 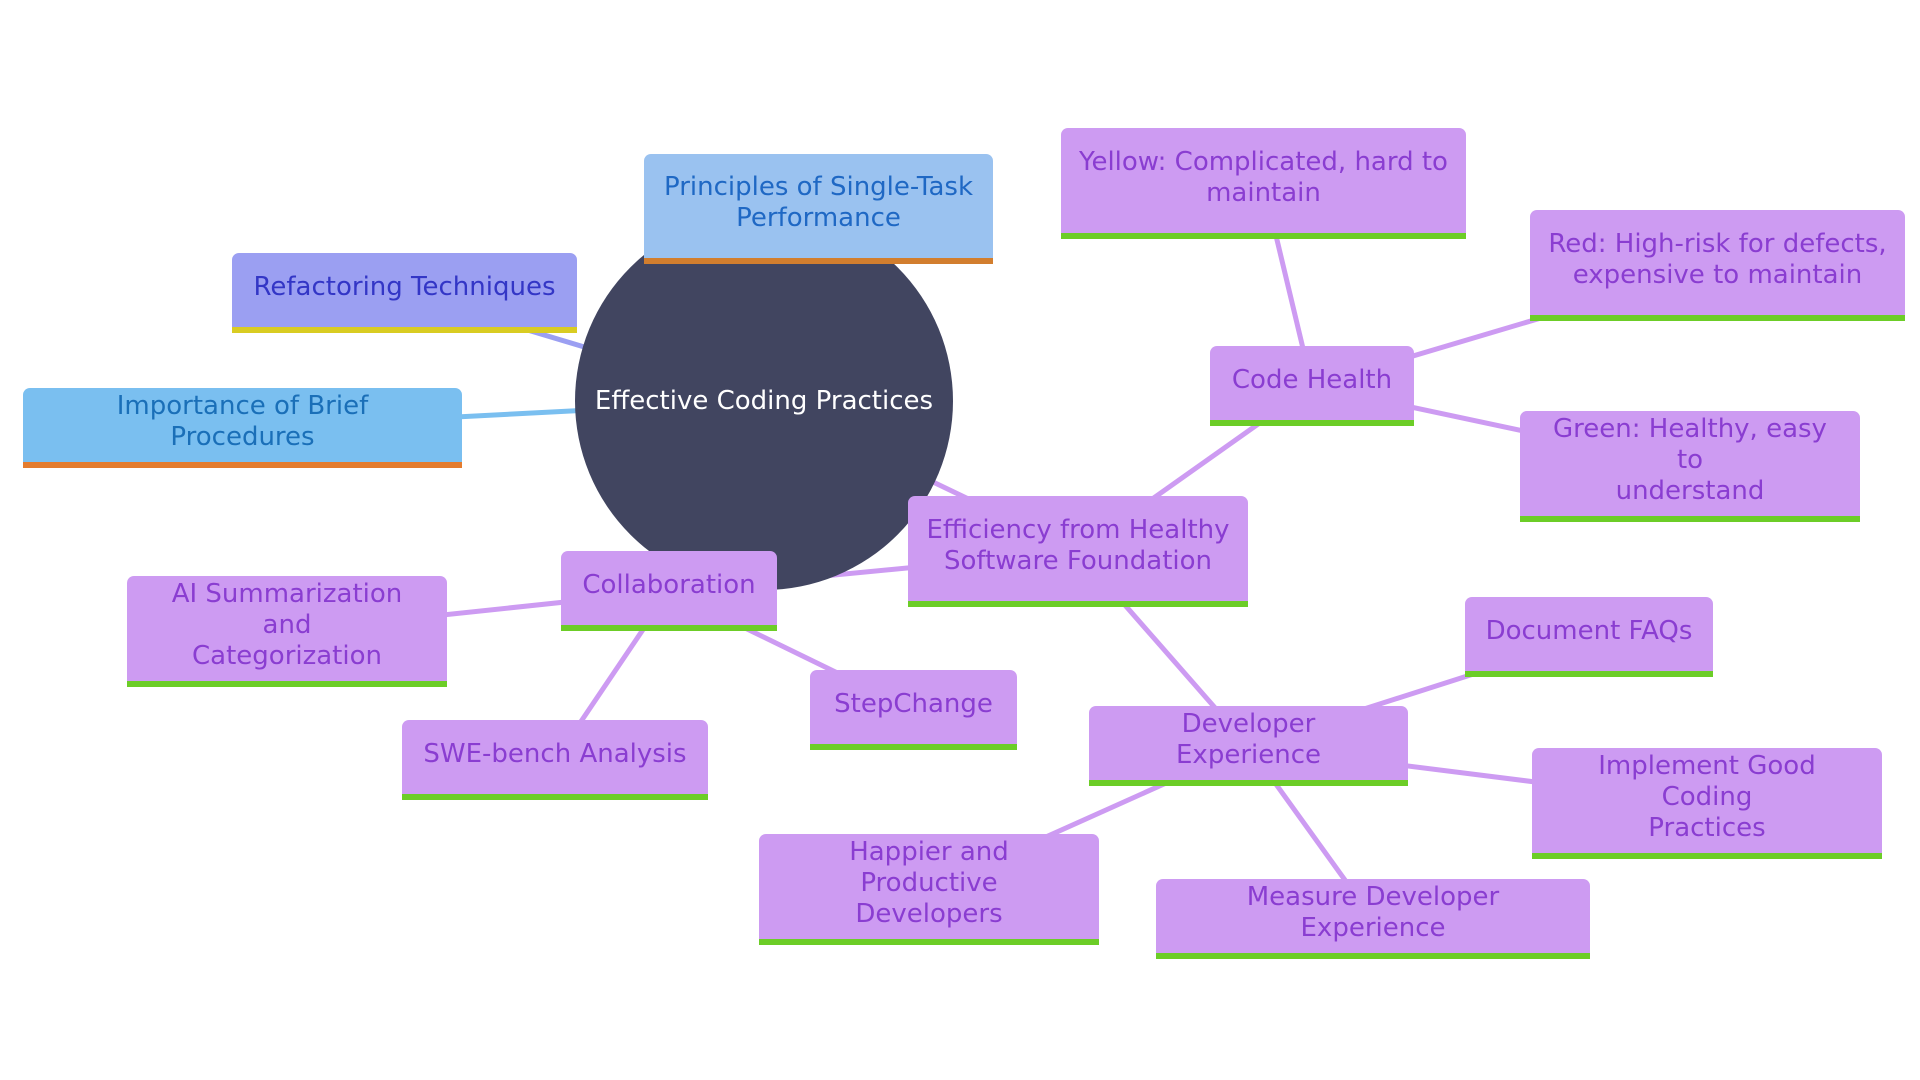 What do you see at coordinates (929, 867) in the screenshot?
I see `node-label-line: Happier and Productive` at bounding box center [929, 867].